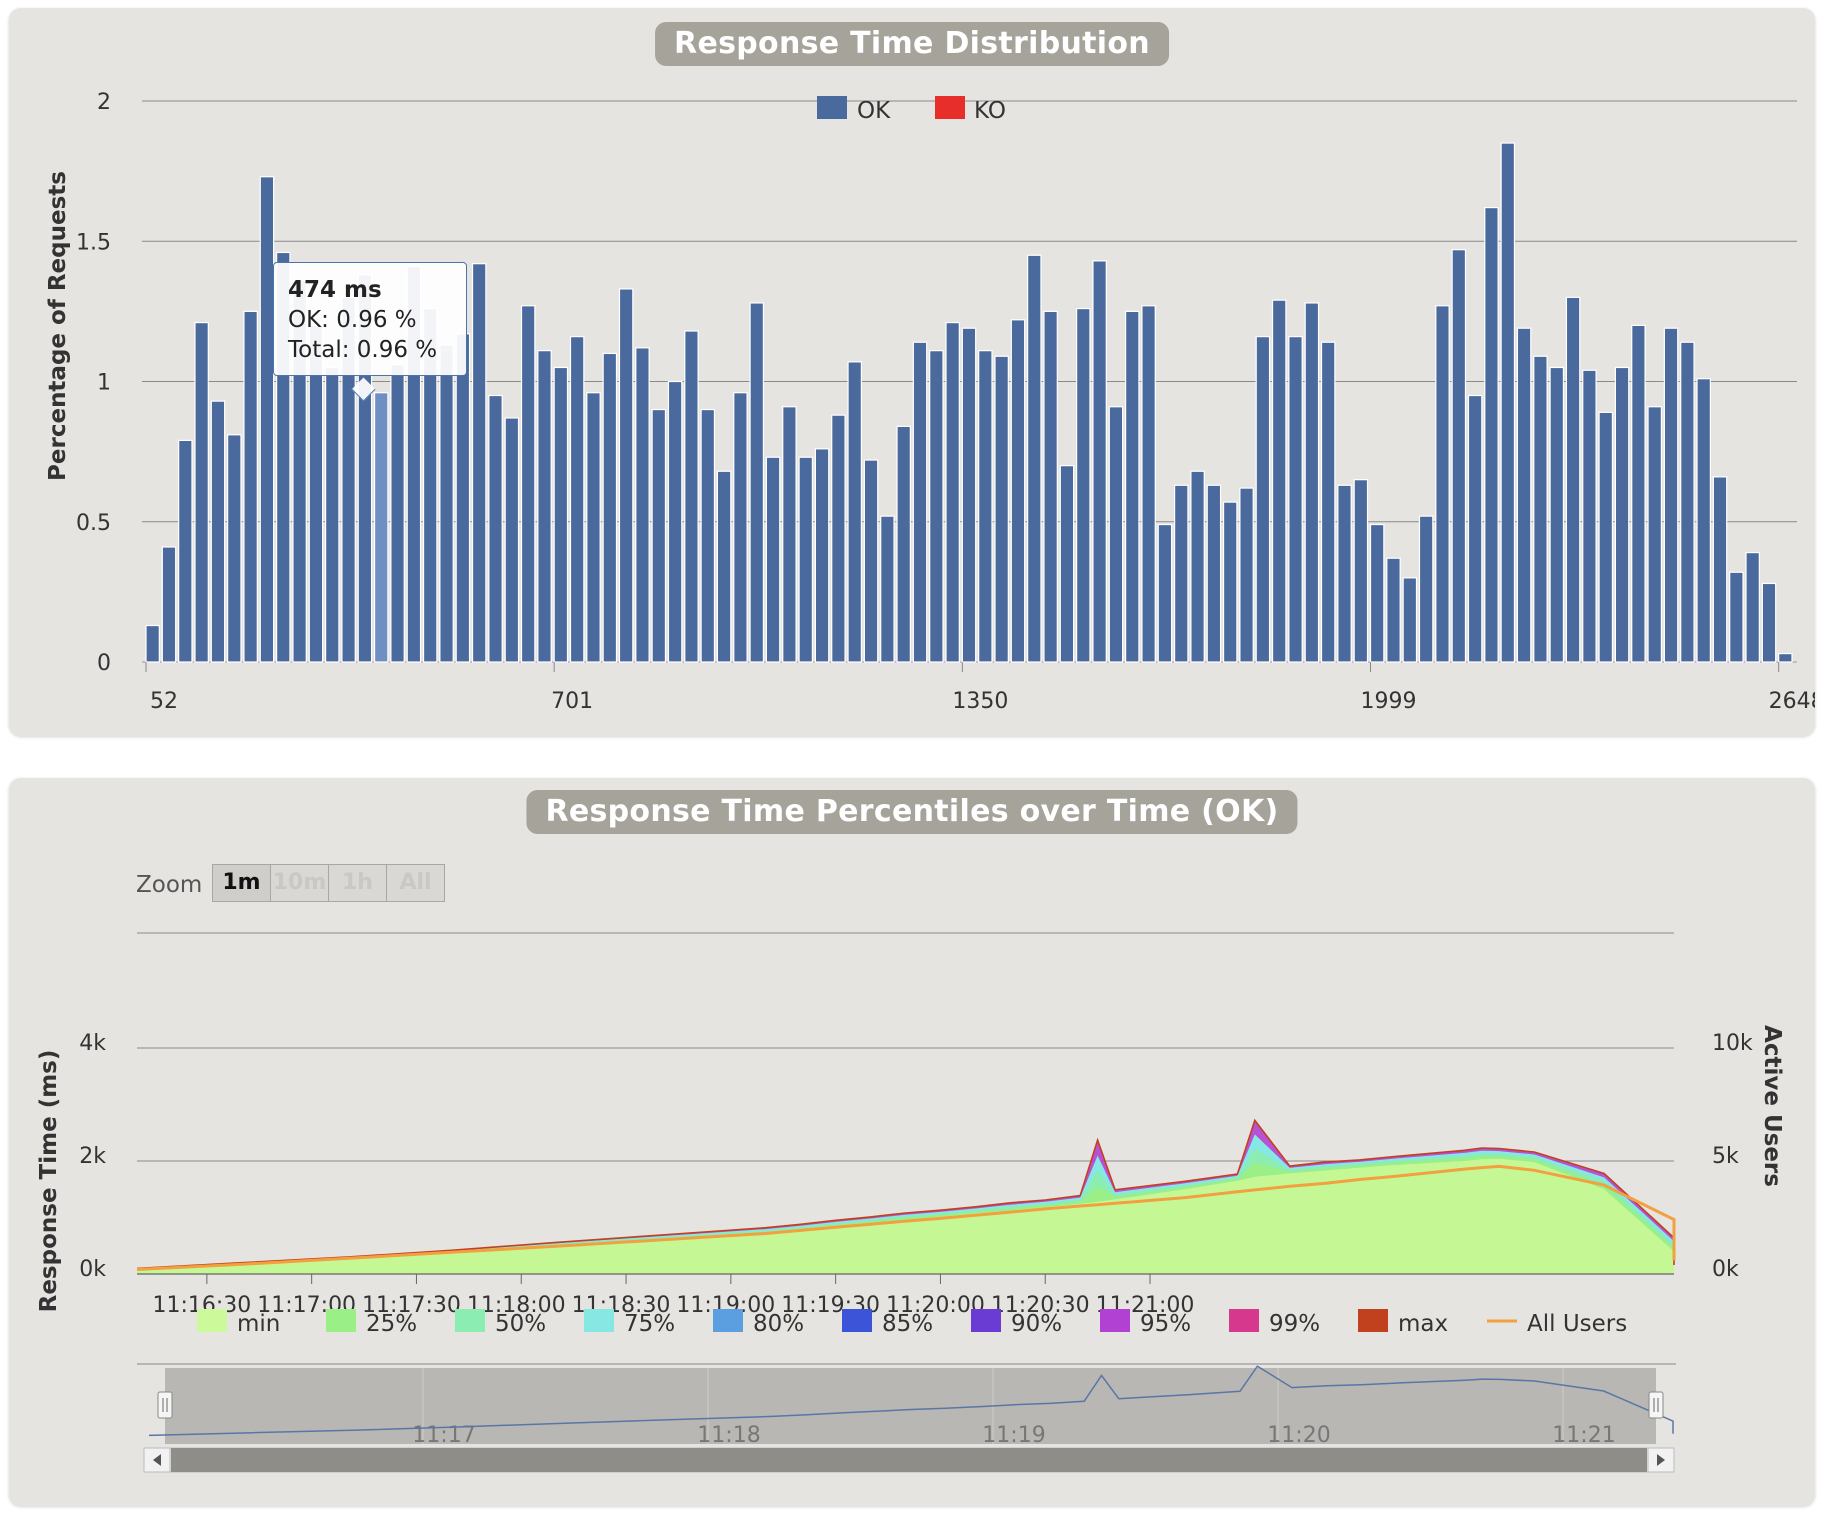 The image size is (1824, 1514). I want to click on legend-swatch-80pct, so click(728, 1320).